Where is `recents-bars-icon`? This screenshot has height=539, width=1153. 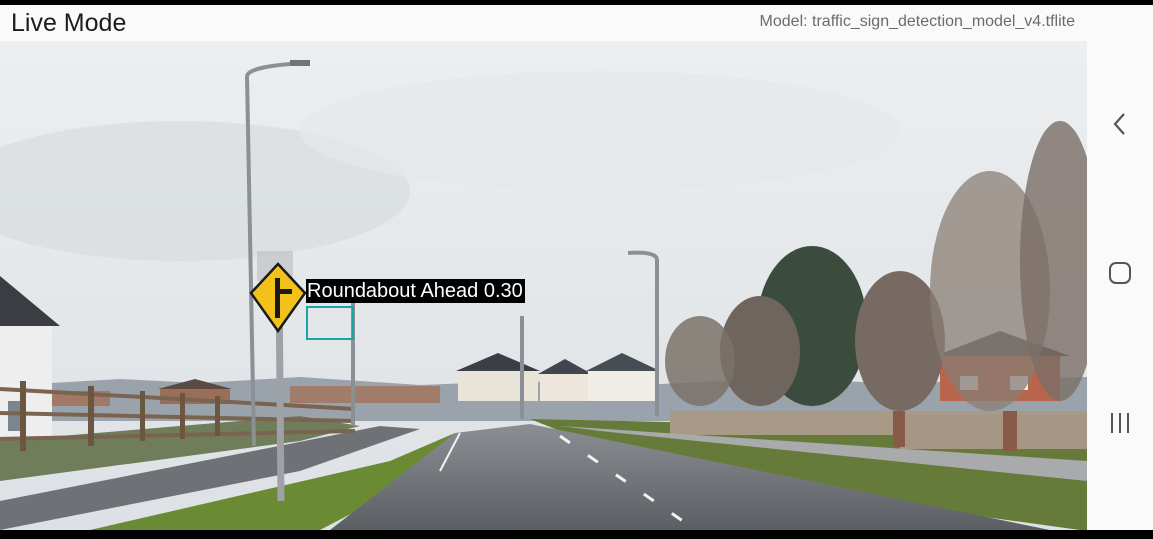
recents-bars-icon is located at coordinates (1120, 423).